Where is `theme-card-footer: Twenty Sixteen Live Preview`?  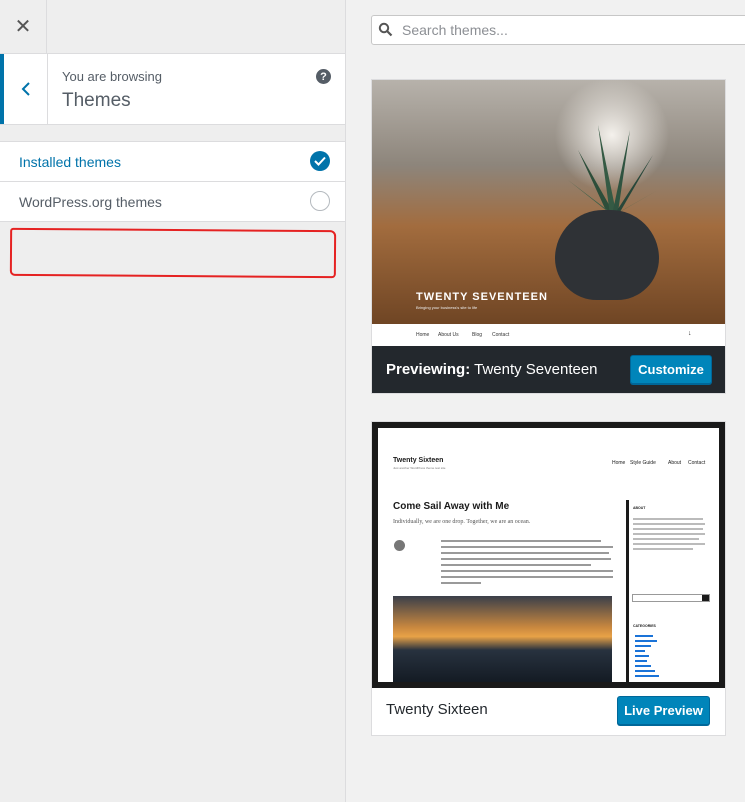
theme-card-footer: Twenty Sixteen Live Preview is located at coordinates (548, 711).